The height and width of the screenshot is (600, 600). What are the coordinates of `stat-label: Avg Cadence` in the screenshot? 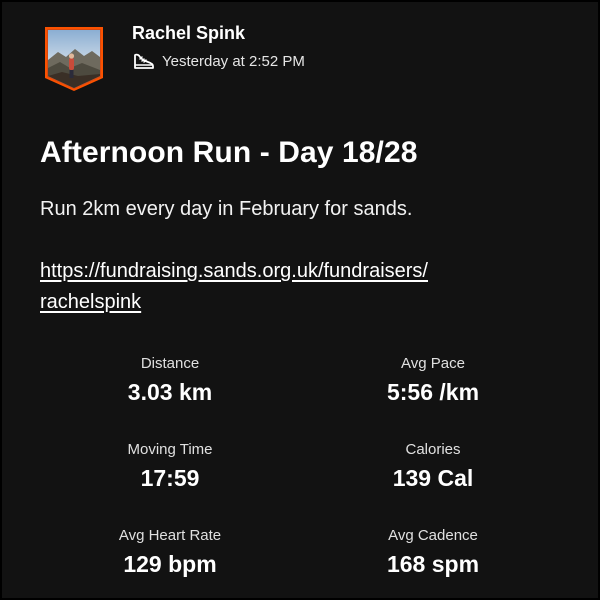 It's located at (433, 535).